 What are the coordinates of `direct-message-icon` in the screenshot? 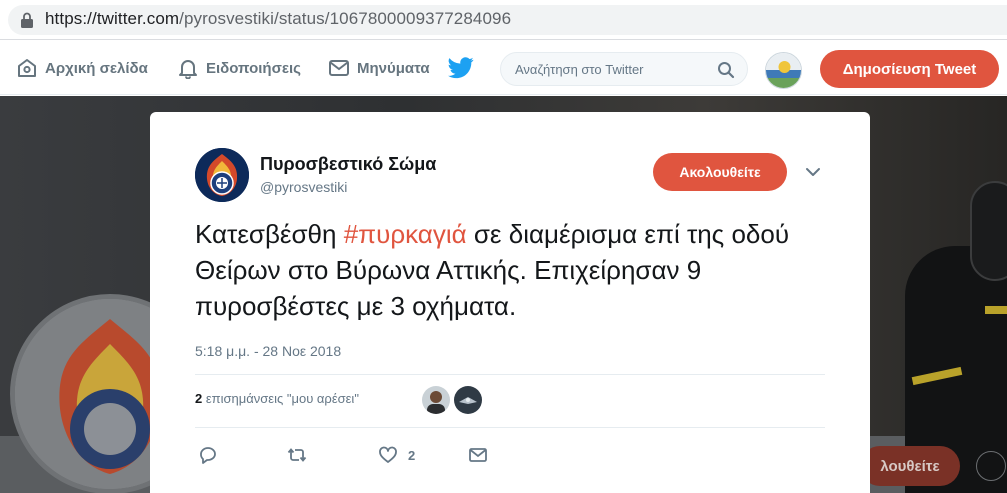 It's located at (478, 455).